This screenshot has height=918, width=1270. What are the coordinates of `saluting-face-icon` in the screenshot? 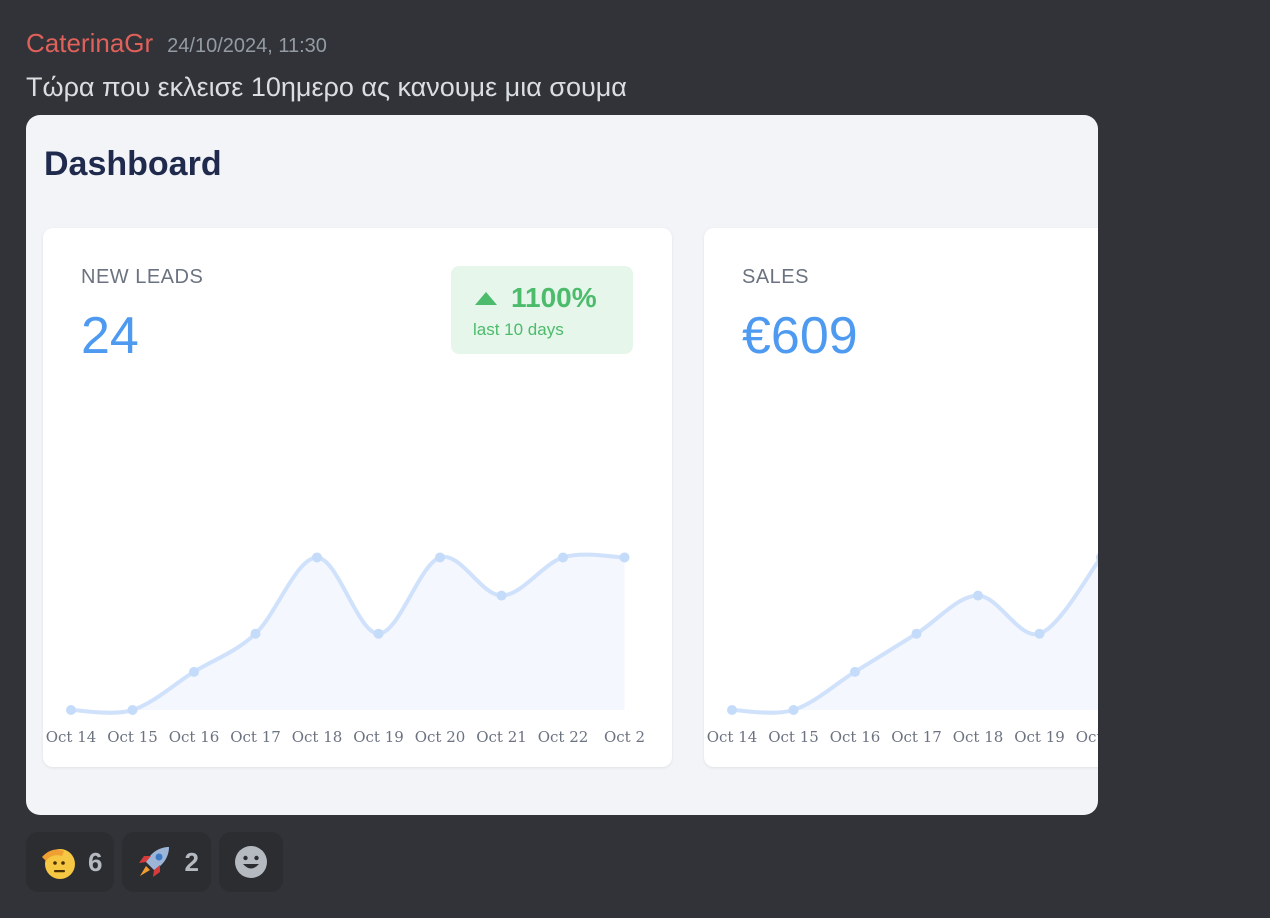 It's located at (58, 864).